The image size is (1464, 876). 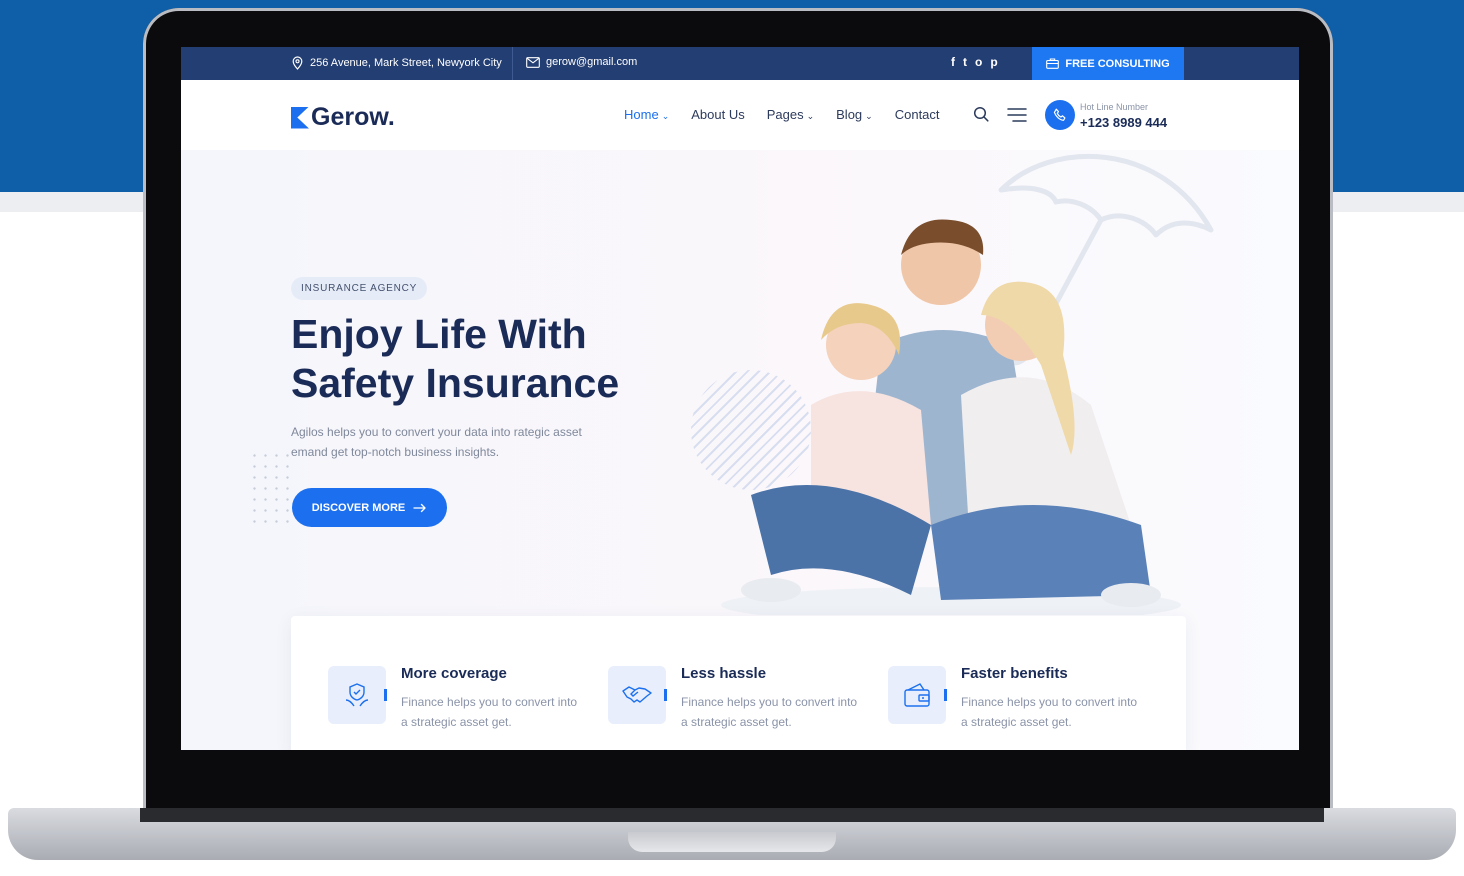 What do you see at coordinates (849, 114) in the screenshot?
I see `nav-label-blog: Blog` at bounding box center [849, 114].